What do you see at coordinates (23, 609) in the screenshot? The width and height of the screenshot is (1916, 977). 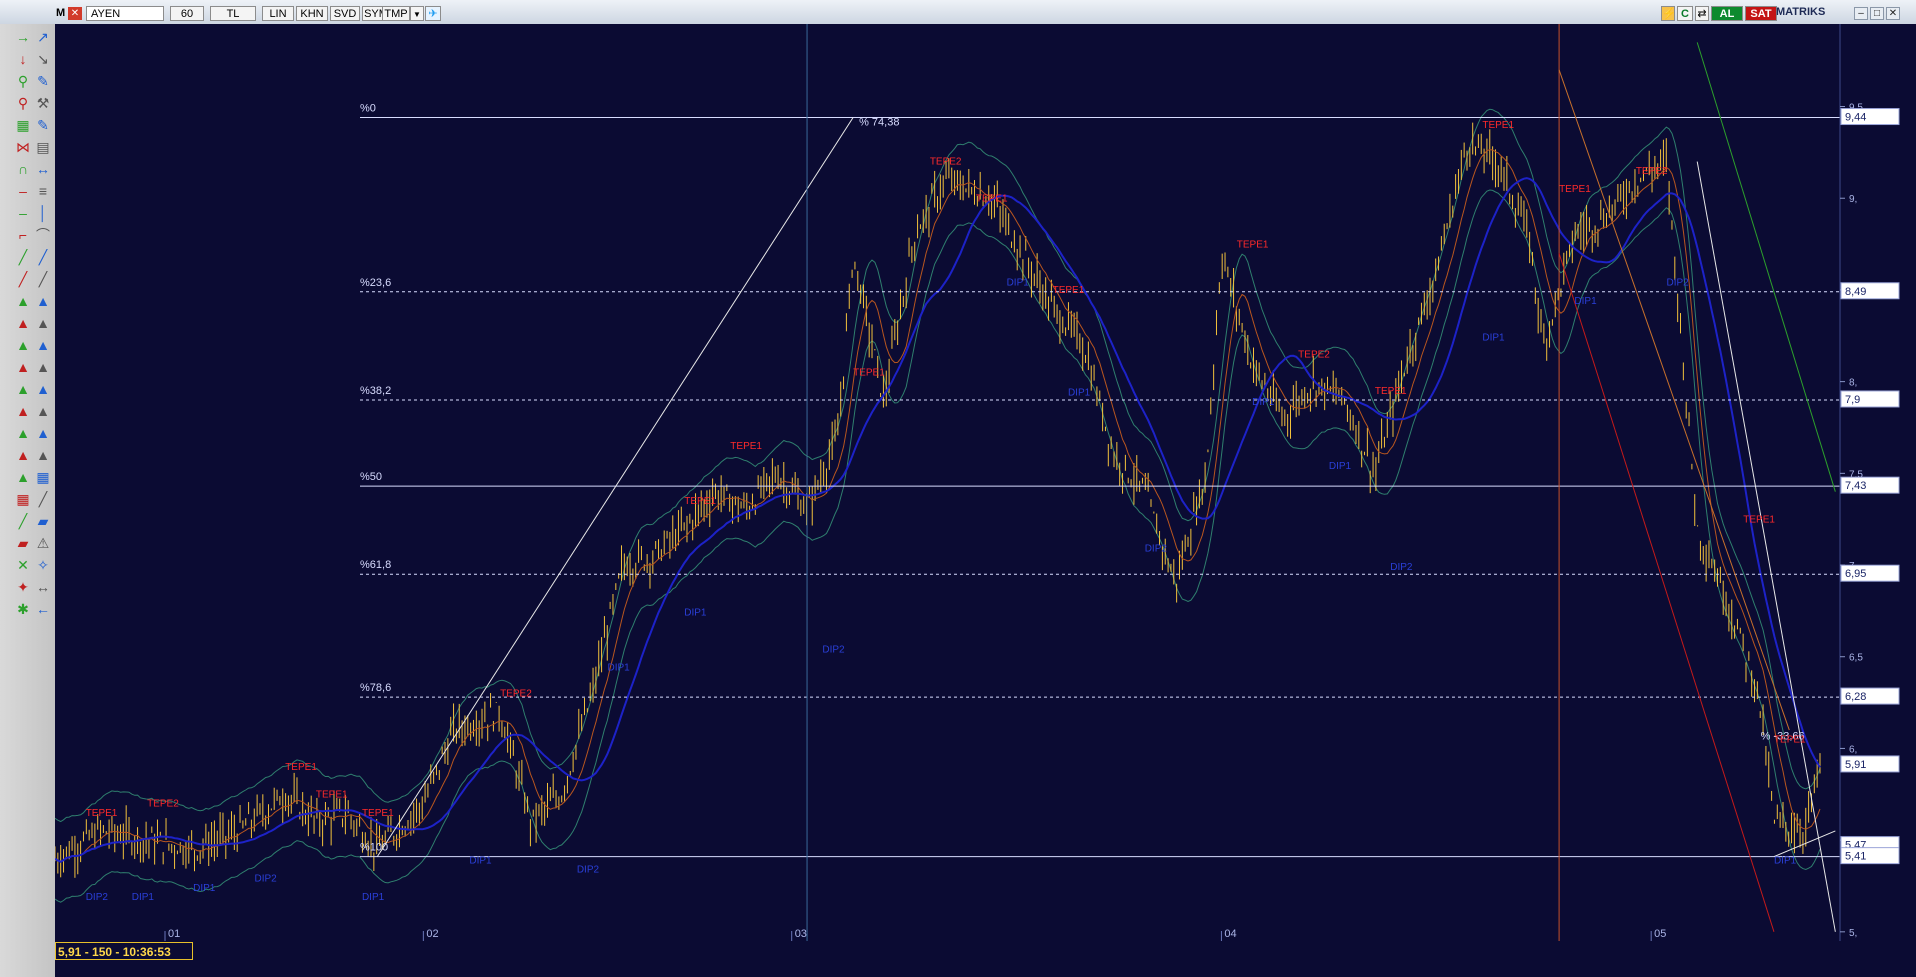 I see `drawing-tool-icon: ✱` at bounding box center [23, 609].